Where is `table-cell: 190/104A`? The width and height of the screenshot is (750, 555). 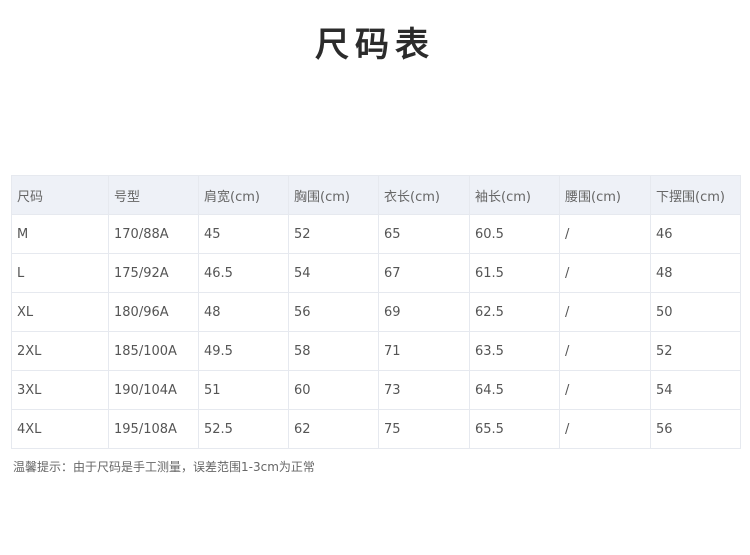
table-cell: 190/104A is located at coordinates (153, 390).